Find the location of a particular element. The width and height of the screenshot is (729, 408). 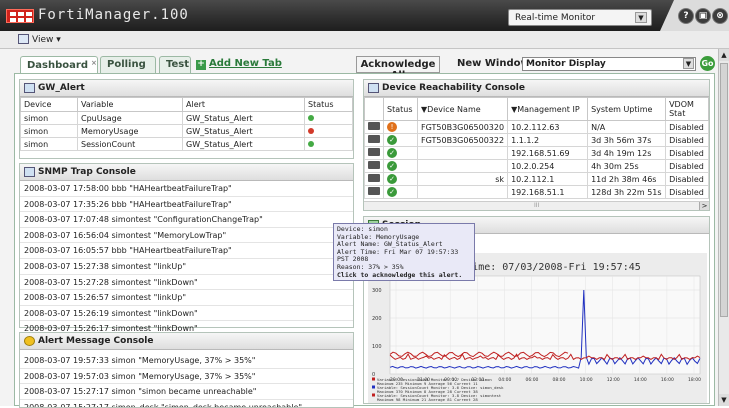

restore-icon: ▣ is located at coordinates (703, 16).